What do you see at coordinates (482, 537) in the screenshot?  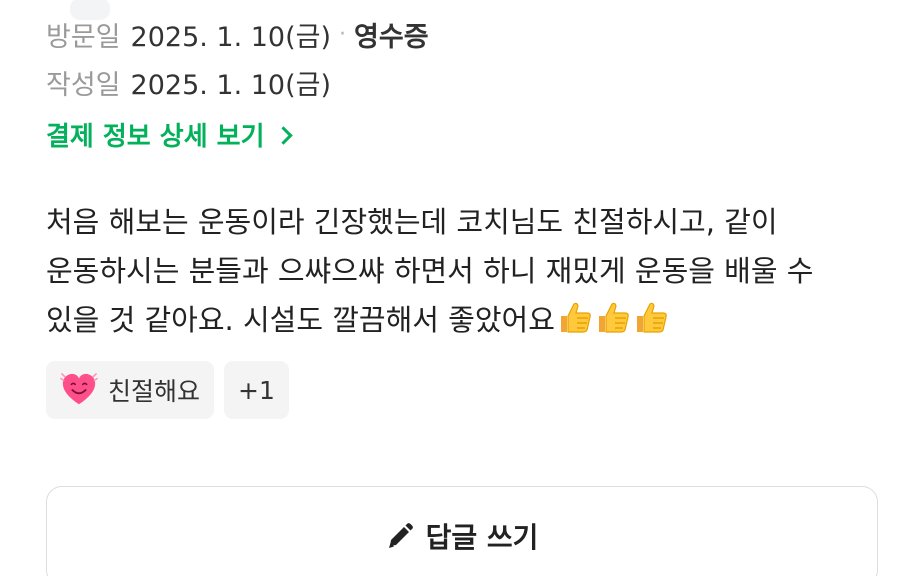 I see `write-reply-label: 답글 쓰기` at bounding box center [482, 537].